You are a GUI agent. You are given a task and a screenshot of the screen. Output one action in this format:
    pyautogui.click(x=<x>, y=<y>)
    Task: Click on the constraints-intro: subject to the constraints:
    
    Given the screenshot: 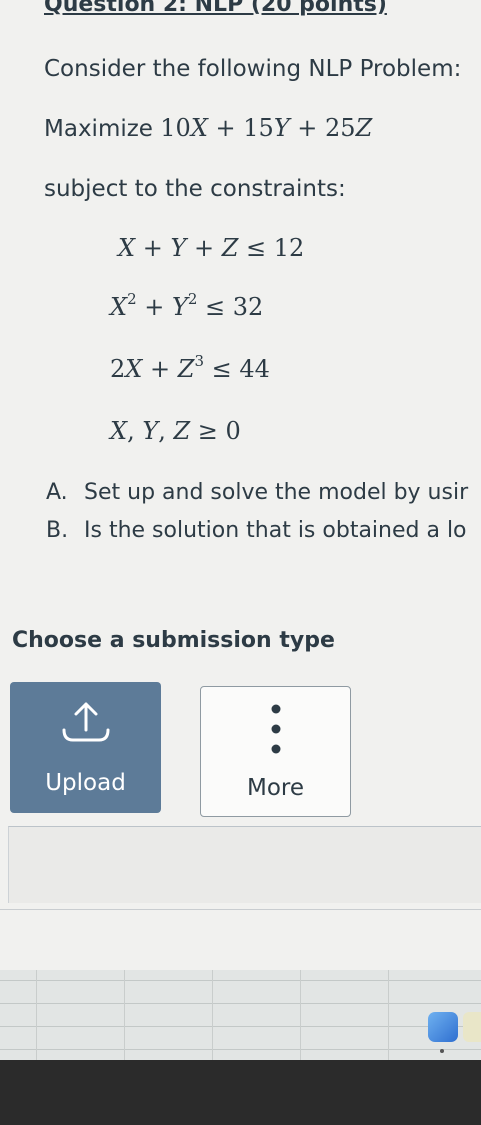 What is the action you would take?
    pyautogui.click(x=195, y=189)
    